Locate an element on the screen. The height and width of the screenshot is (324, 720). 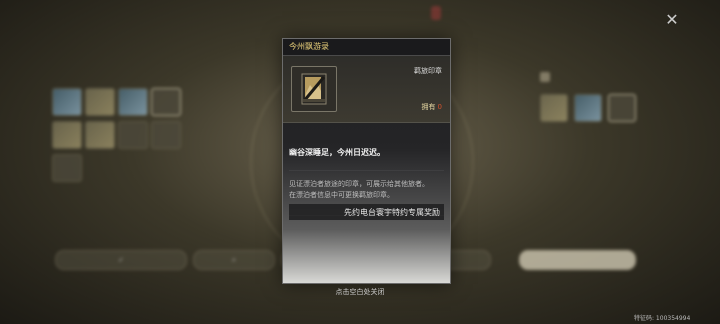
right-panel-tag is located at coordinates (545, 77).